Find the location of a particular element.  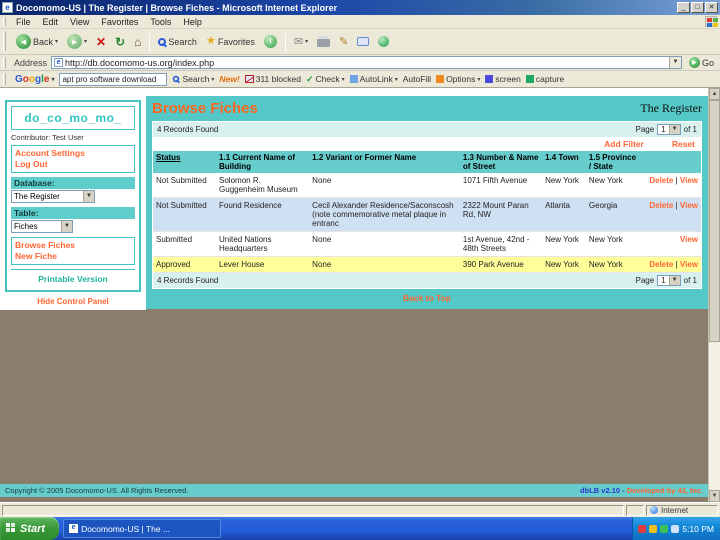

vertical-scrollbar: ▲ ▼ is located at coordinates (714, 295).